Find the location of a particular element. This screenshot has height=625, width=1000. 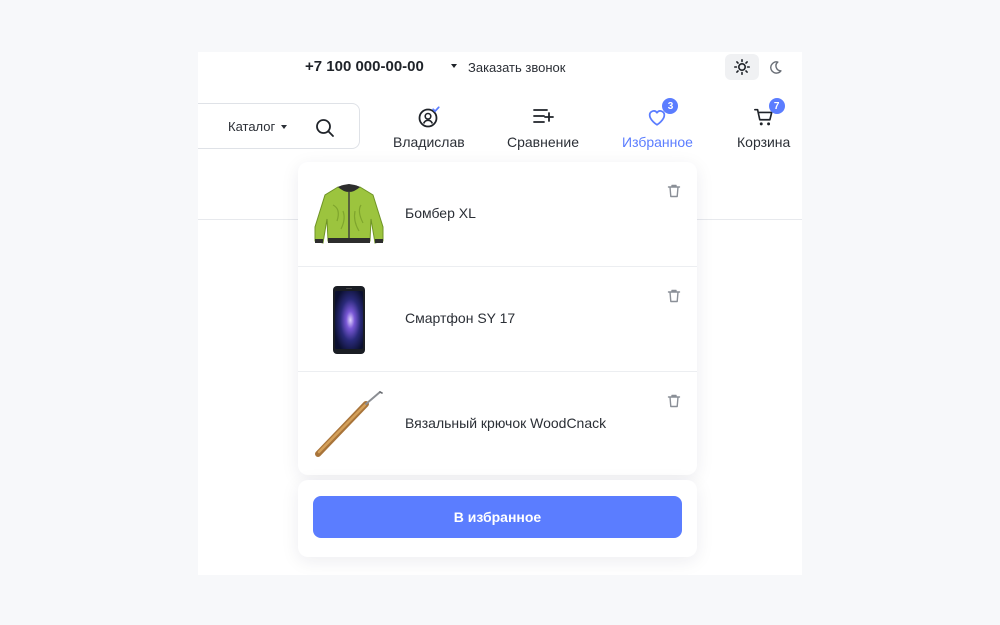

product-name: Смартфон SY 17 is located at coordinates (460, 318).